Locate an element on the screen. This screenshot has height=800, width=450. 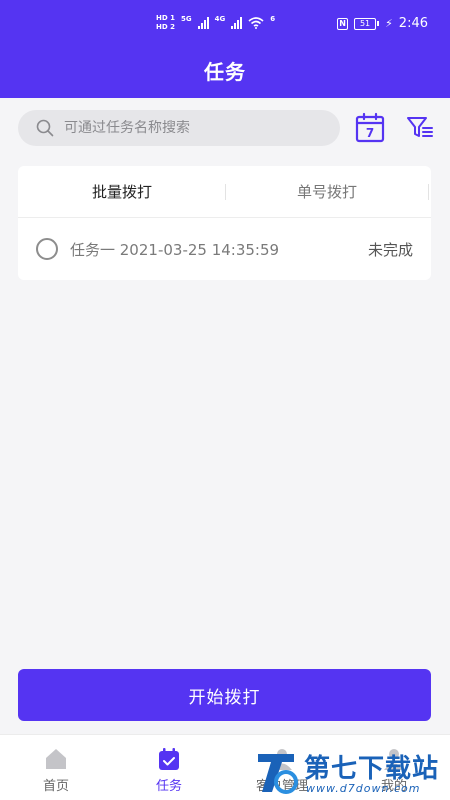
search-bar is located at coordinates (179, 128).